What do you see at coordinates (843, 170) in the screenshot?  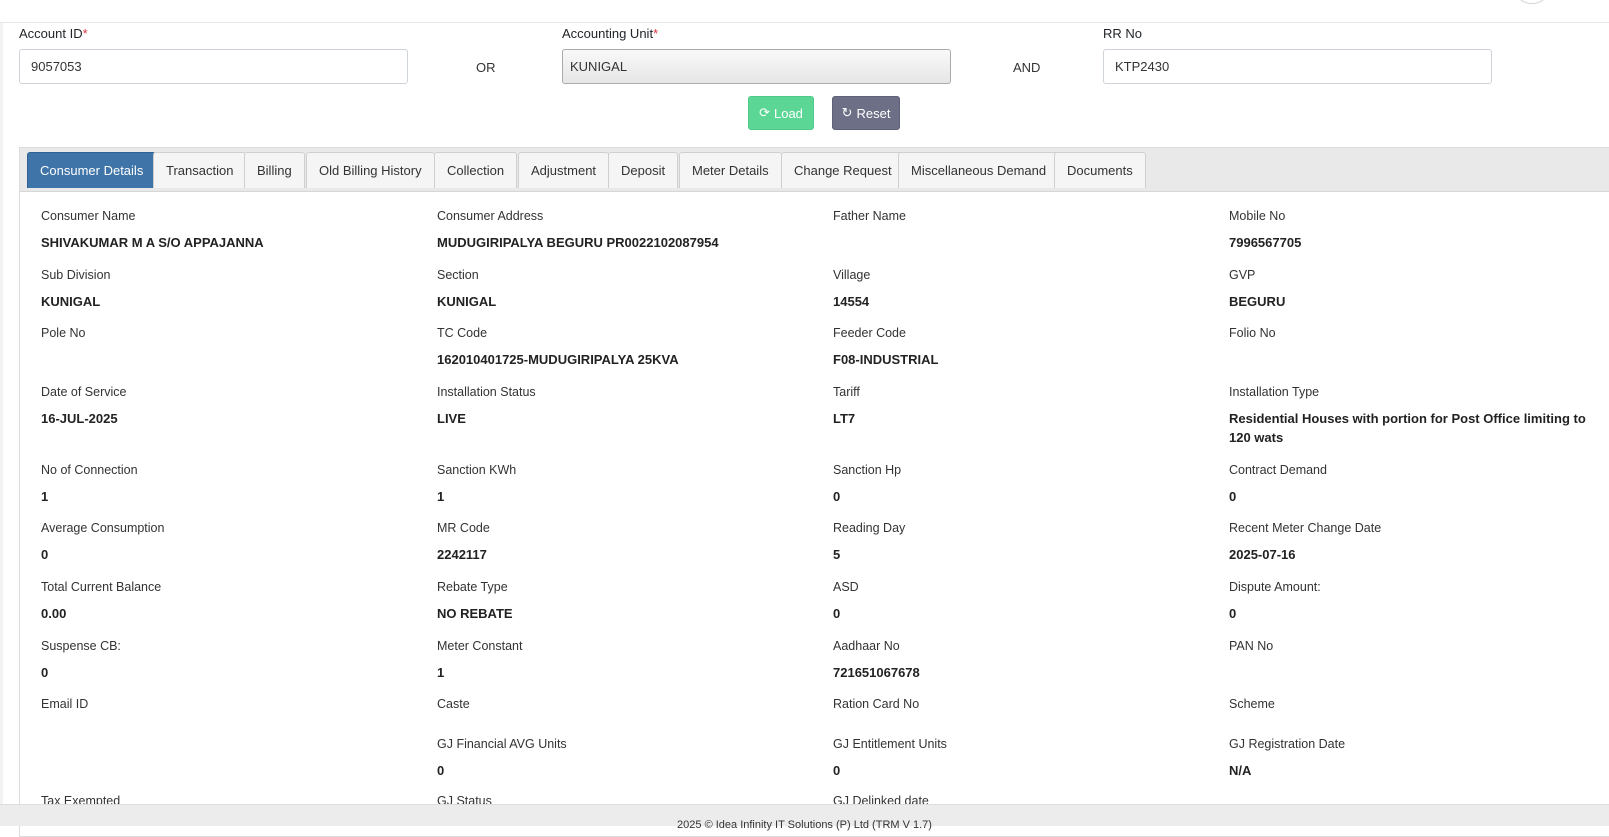 I see `tab-change-request: Change Request` at bounding box center [843, 170].